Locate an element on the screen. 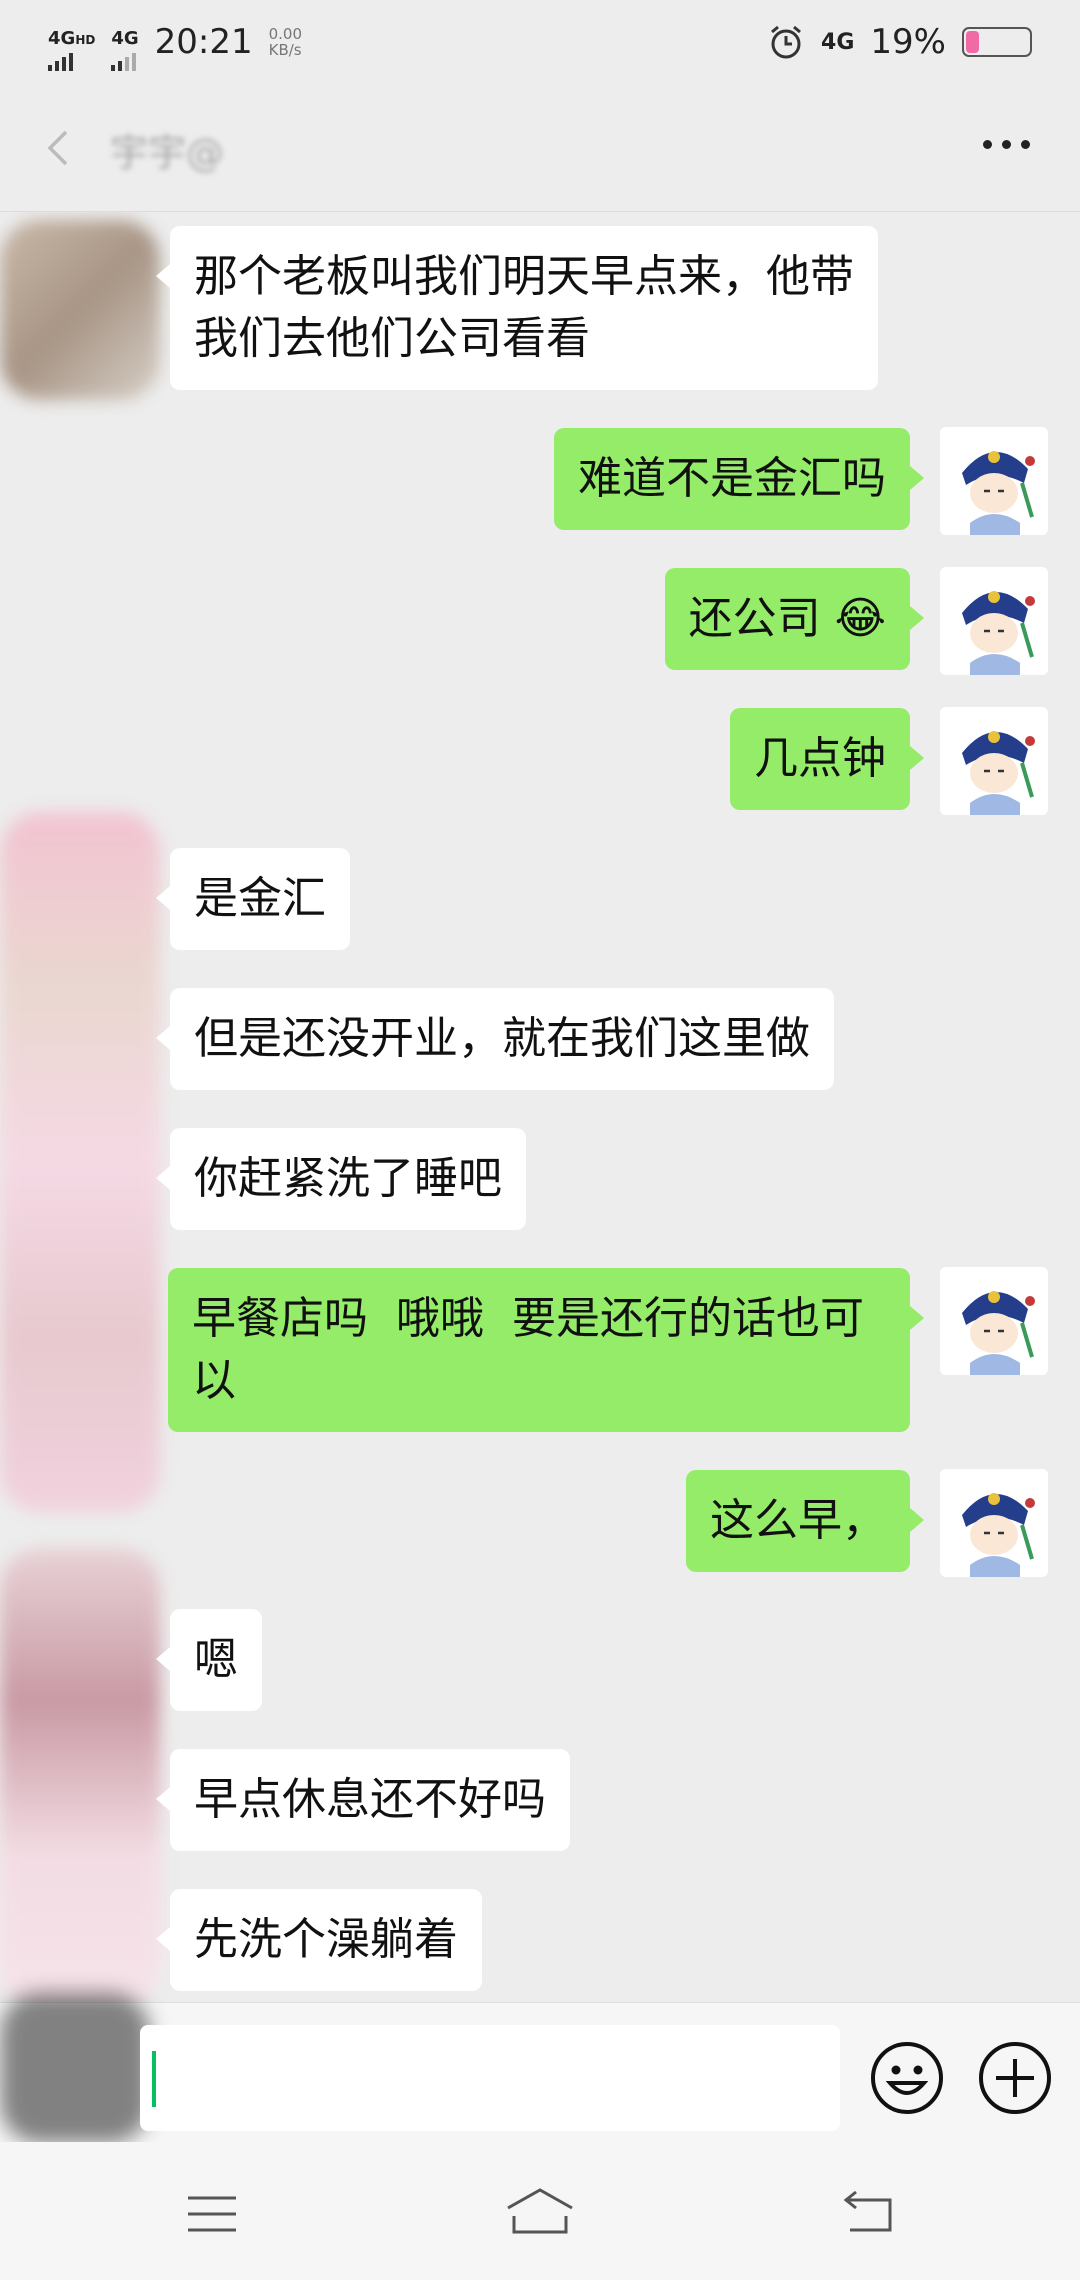  system-nav-bar is located at coordinates (540, 2211).